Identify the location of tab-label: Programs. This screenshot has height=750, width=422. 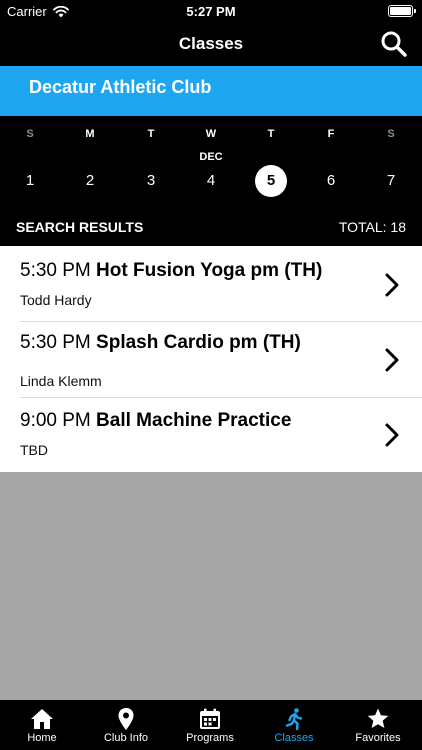
(210, 738).